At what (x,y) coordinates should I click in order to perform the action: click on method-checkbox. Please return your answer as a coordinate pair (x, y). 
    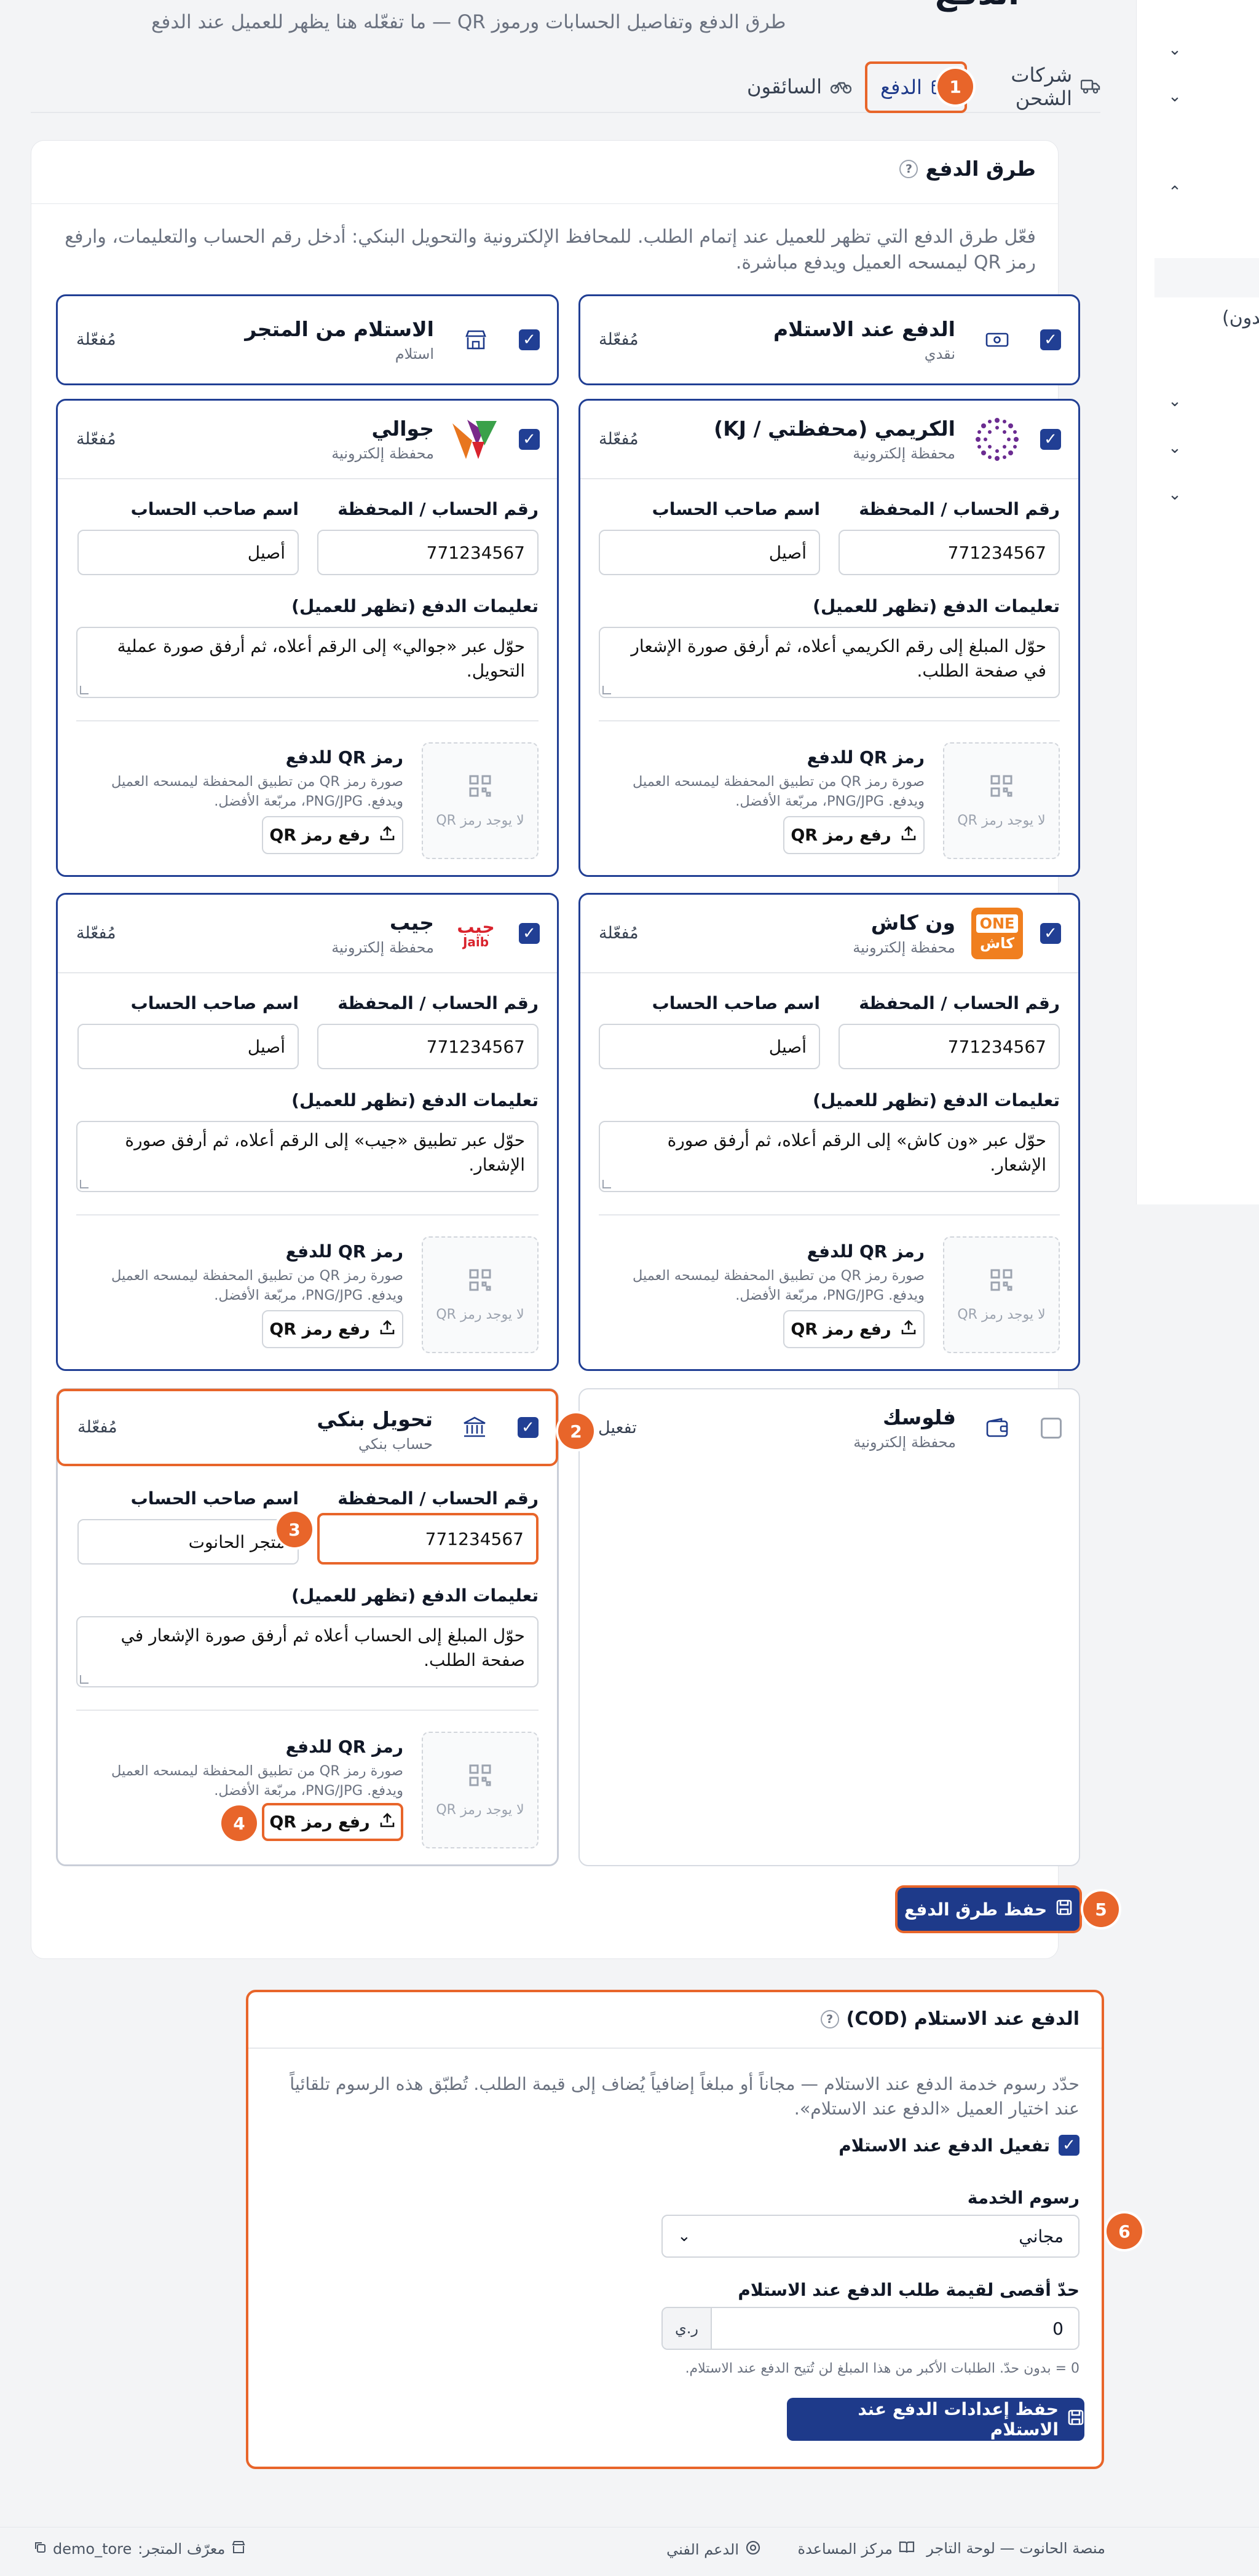
    Looking at the image, I should click on (1051, 1428).